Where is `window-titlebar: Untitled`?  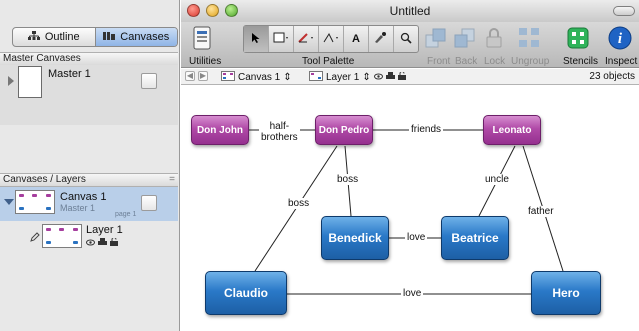 window-titlebar: Untitled is located at coordinates (410, 11).